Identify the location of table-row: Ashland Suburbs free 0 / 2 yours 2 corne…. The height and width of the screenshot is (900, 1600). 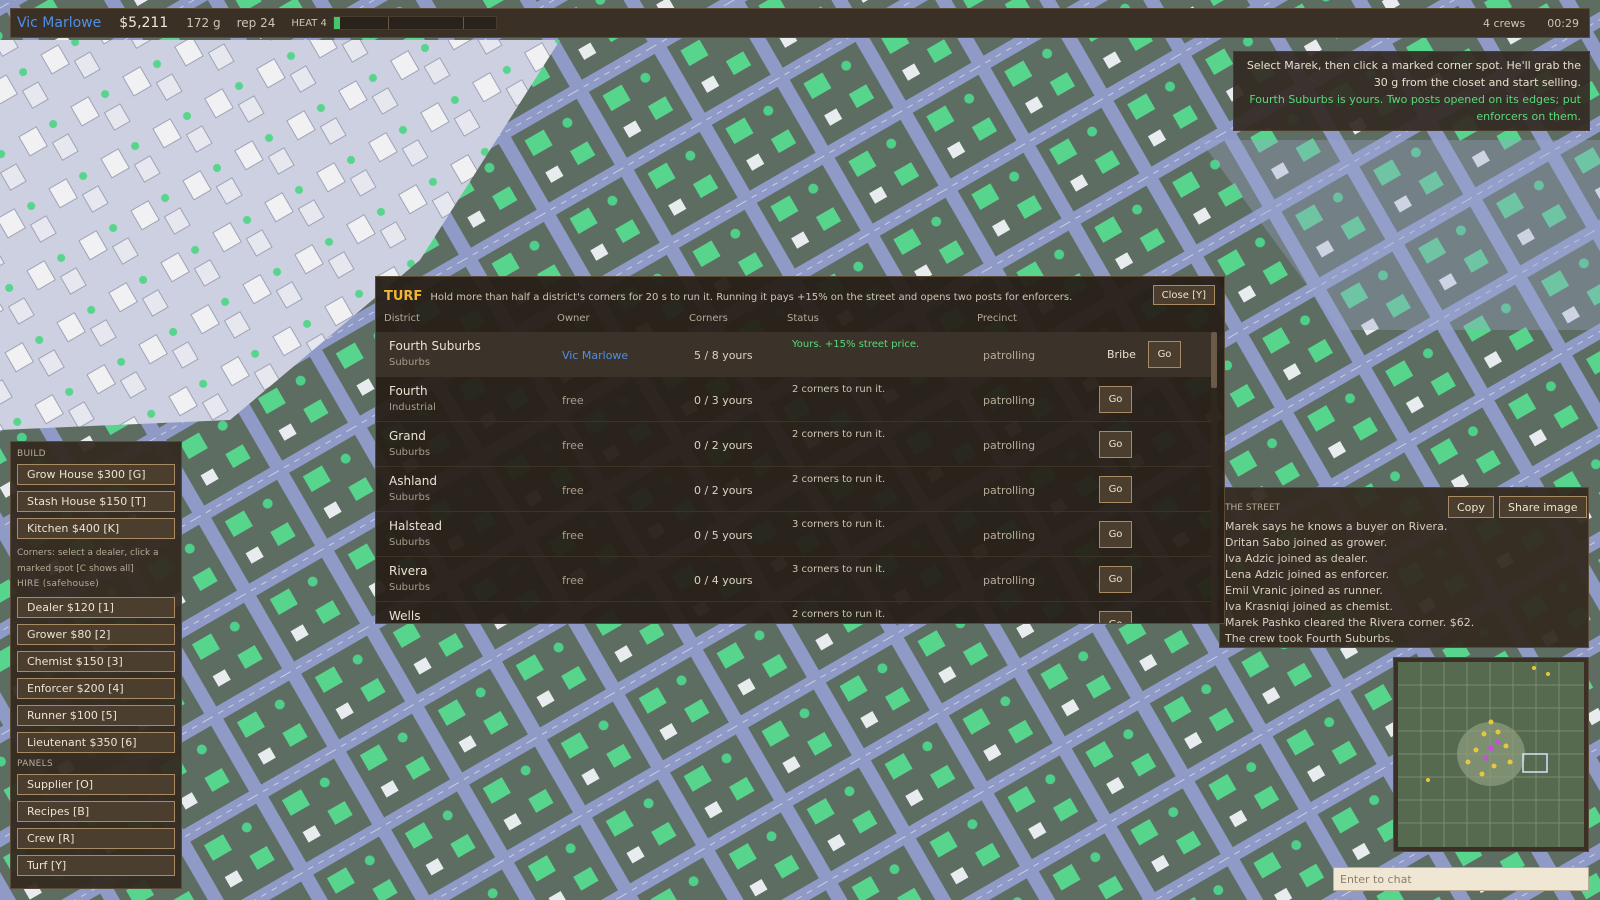
(794, 489).